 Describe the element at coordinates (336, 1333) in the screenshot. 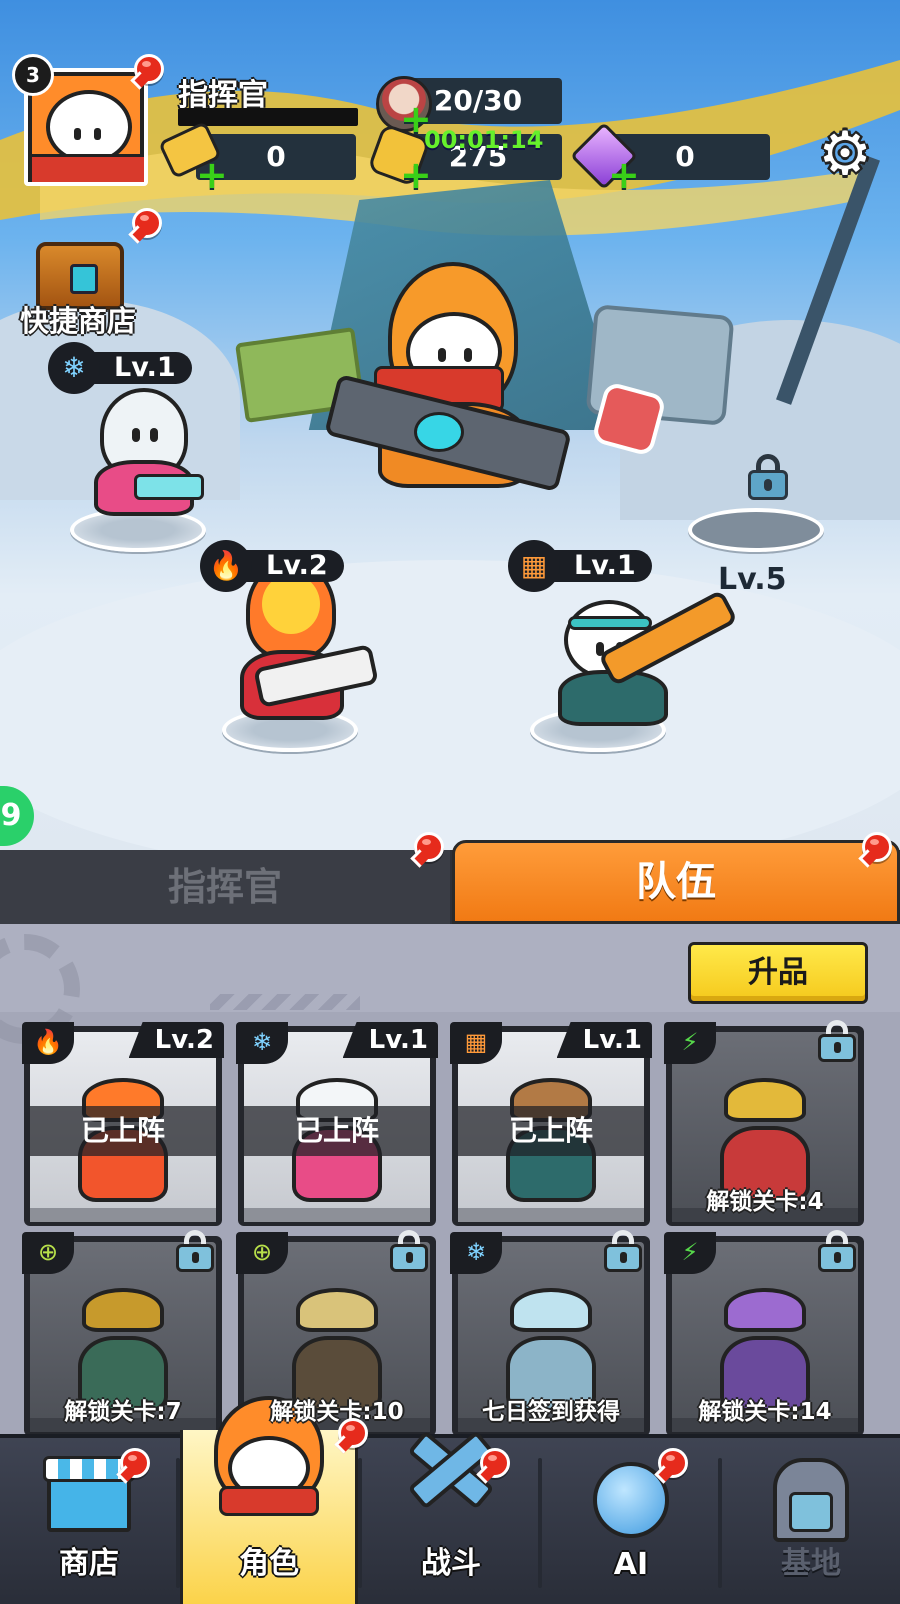

I see `roster-card-locked: ⊕ 解锁关卡:10` at that location.